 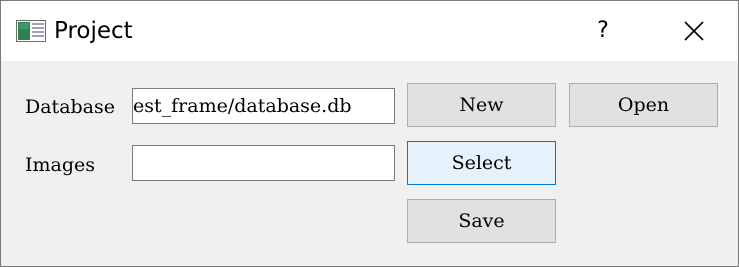 I want to click on help-button: ?, so click(x=603, y=31).